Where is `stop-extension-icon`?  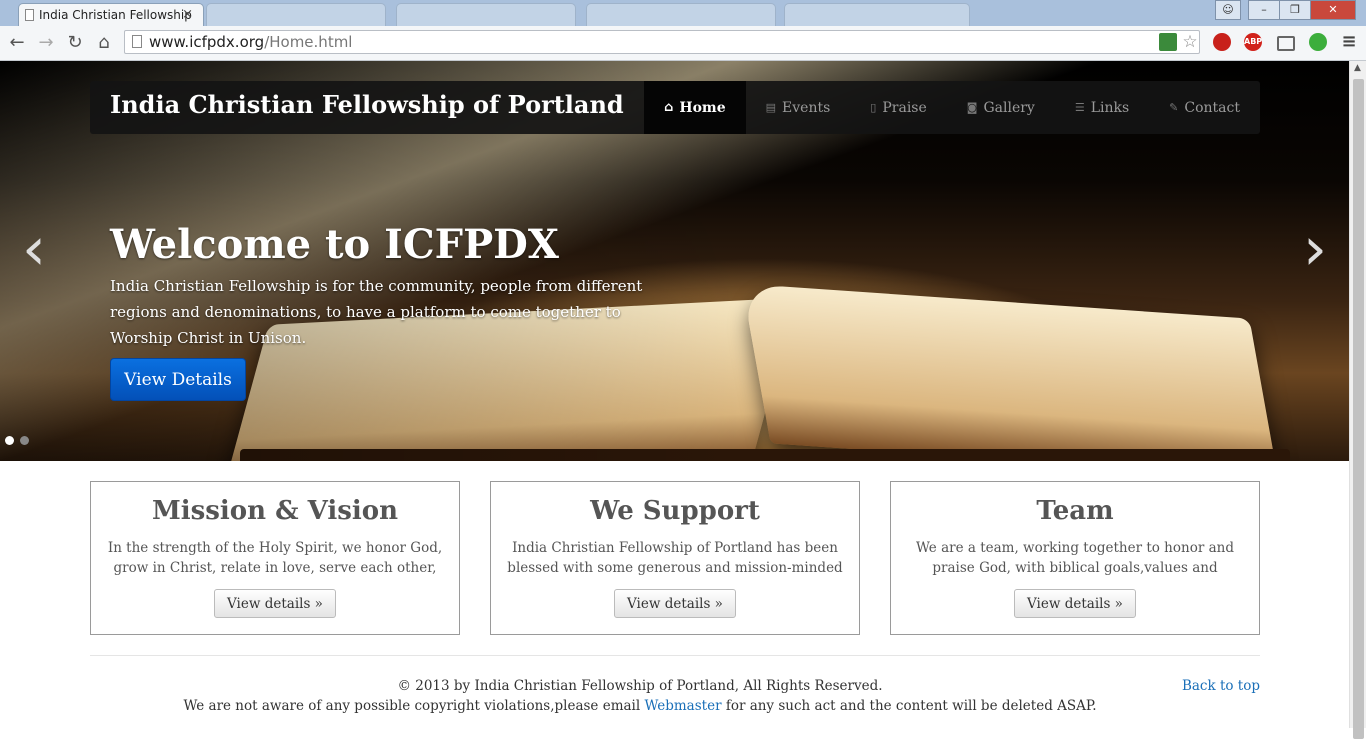 stop-extension-icon is located at coordinates (1222, 42).